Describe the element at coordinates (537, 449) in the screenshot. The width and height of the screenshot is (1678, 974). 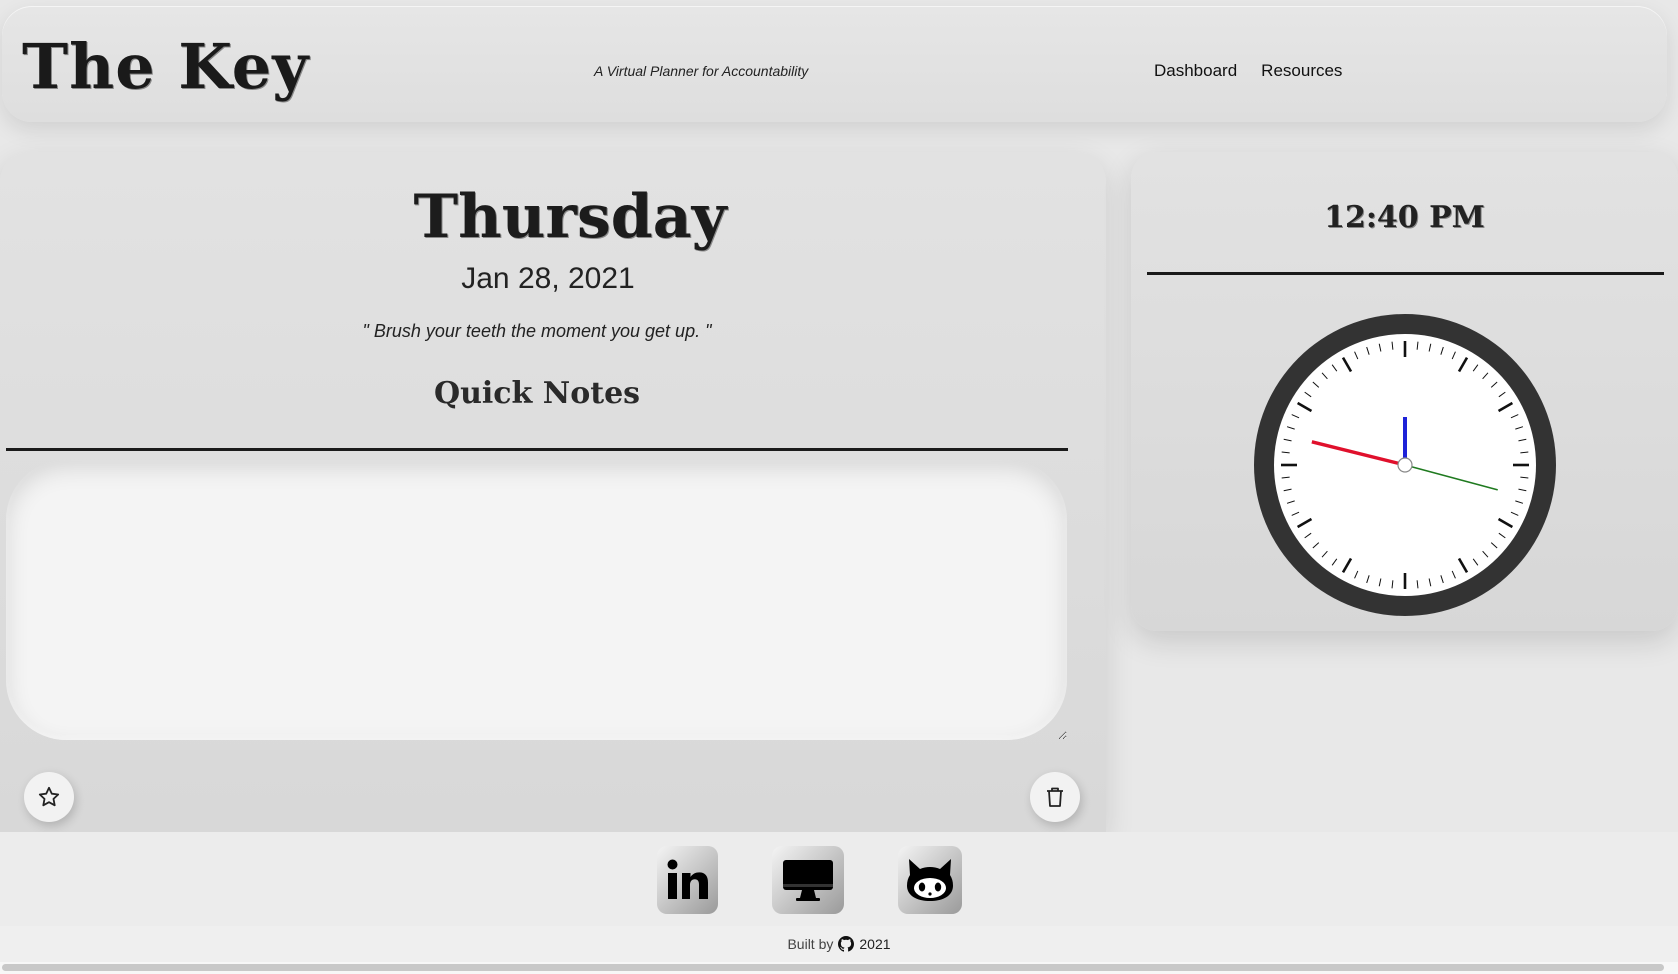
I see `divider` at that location.